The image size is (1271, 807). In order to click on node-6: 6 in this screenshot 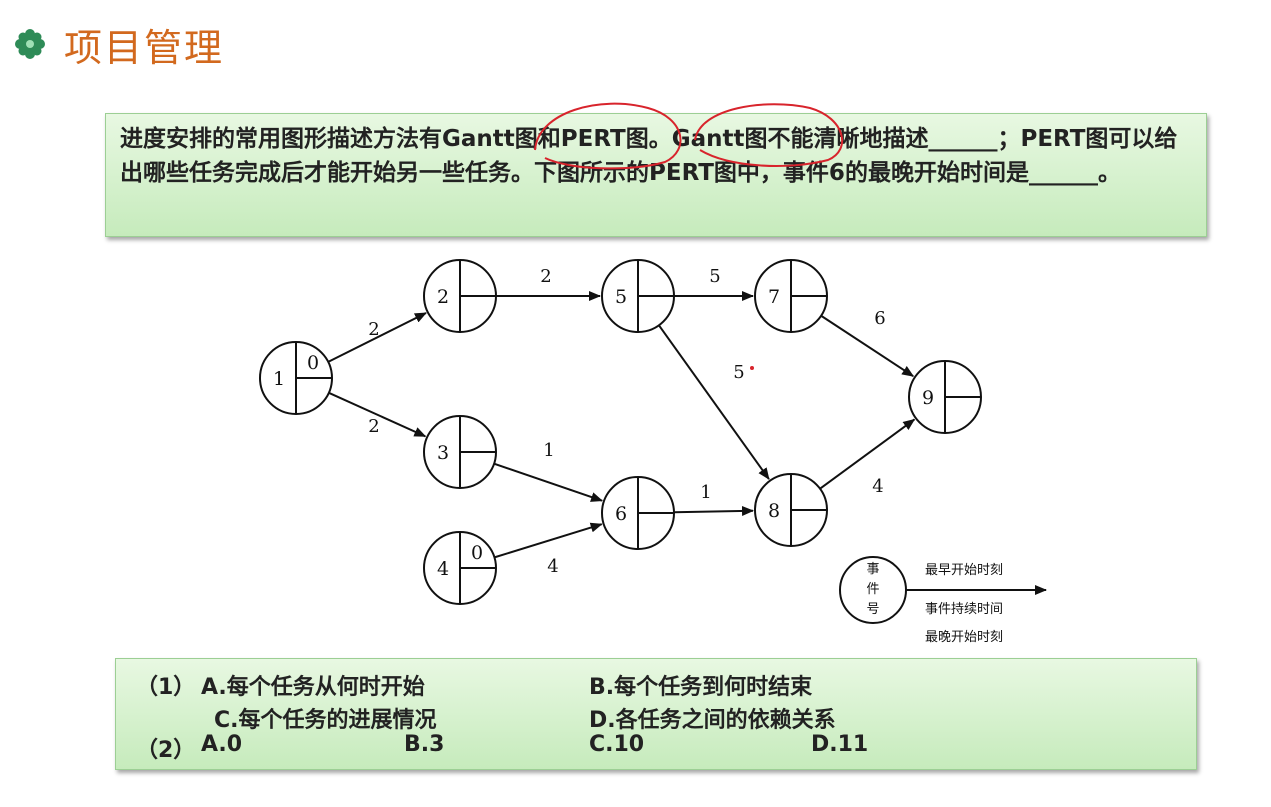, I will do `click(638, 513)`.